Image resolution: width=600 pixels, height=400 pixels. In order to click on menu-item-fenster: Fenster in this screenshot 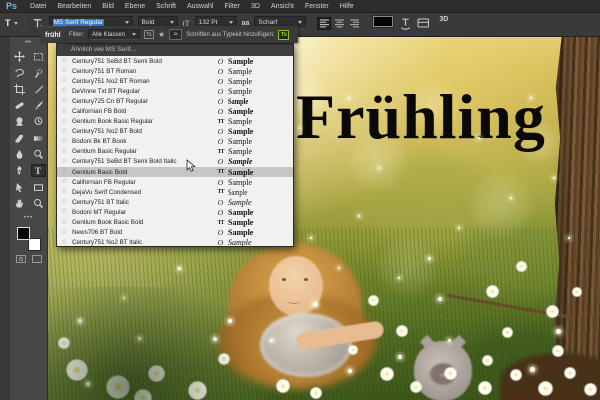, I will do `click(317, 6)`.